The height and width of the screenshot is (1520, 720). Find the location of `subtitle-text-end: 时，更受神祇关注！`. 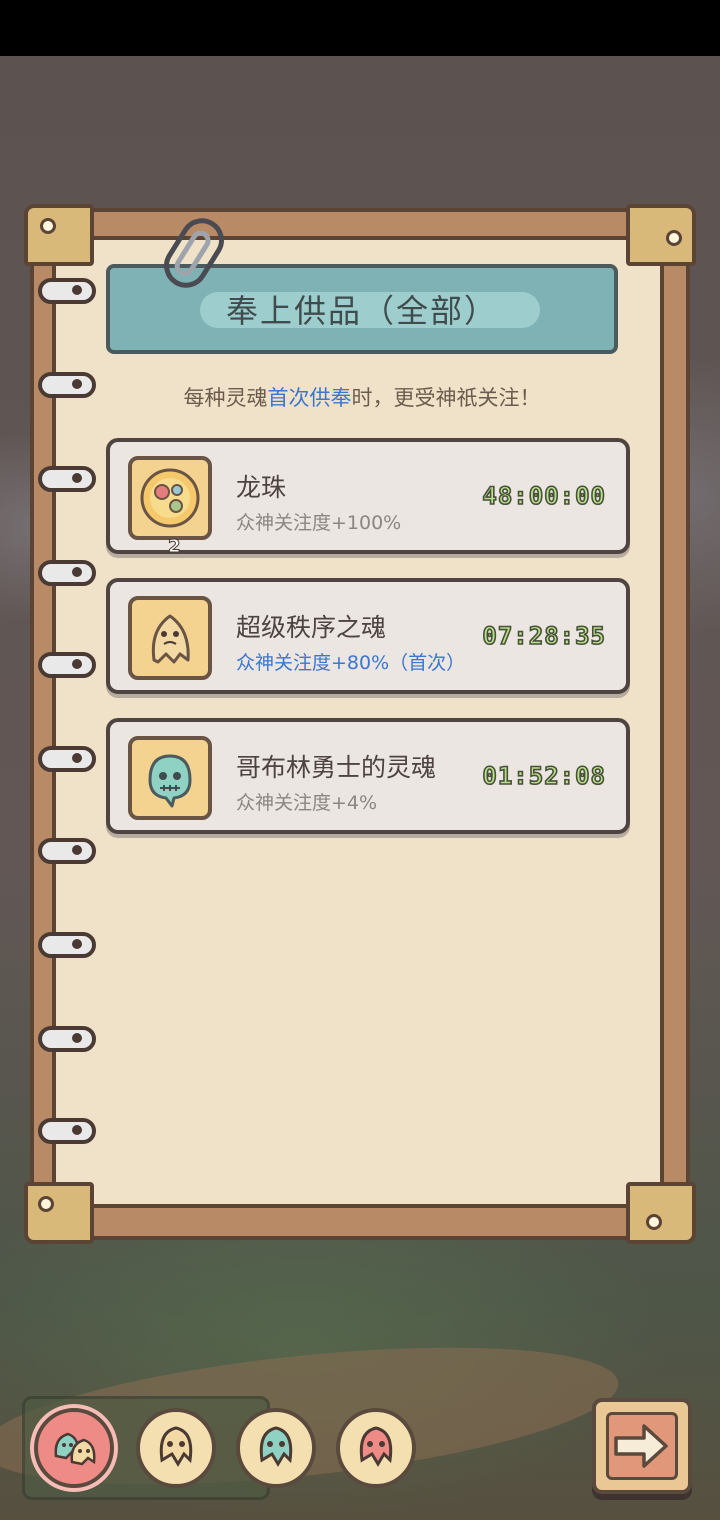

subtitle-text-end: 时，更受神祇关注！ is located at coordinates (446, 398).